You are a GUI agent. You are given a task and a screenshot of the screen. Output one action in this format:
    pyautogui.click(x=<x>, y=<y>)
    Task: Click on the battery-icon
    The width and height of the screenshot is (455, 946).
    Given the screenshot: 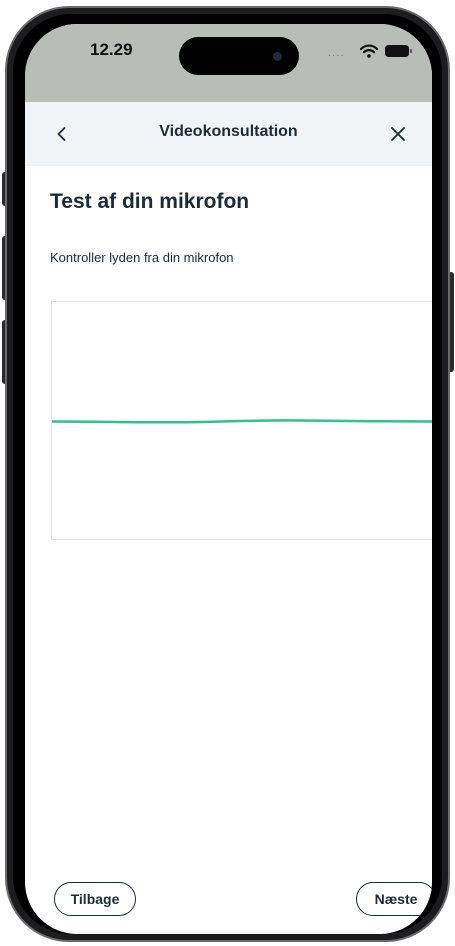 What is the action you would take?
    pyautogui.click(x=398, y=51)
    